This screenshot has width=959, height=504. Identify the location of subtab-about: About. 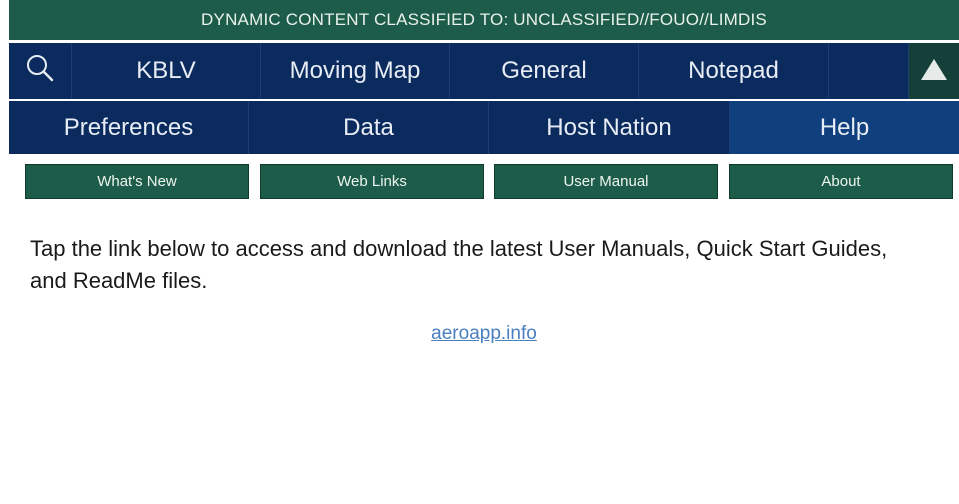
(841, 181).